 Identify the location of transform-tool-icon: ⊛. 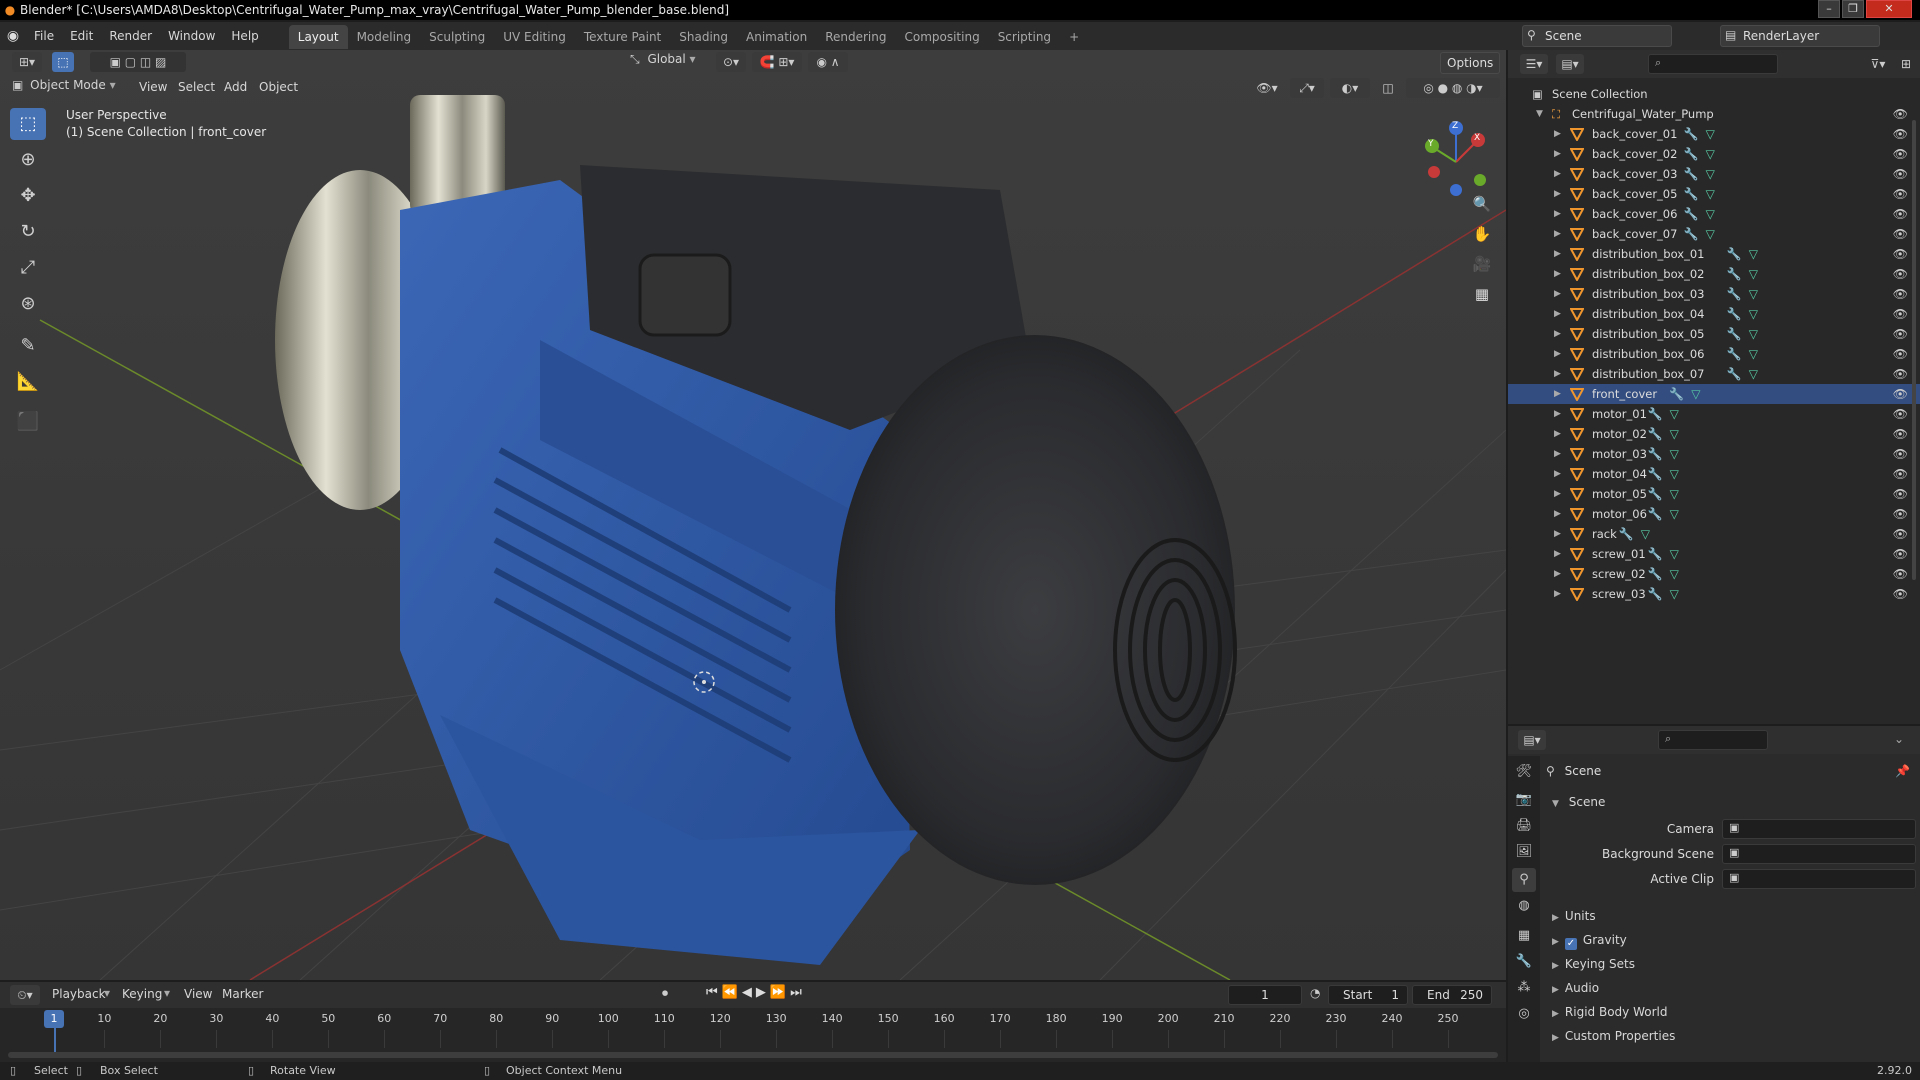
(28, 304).